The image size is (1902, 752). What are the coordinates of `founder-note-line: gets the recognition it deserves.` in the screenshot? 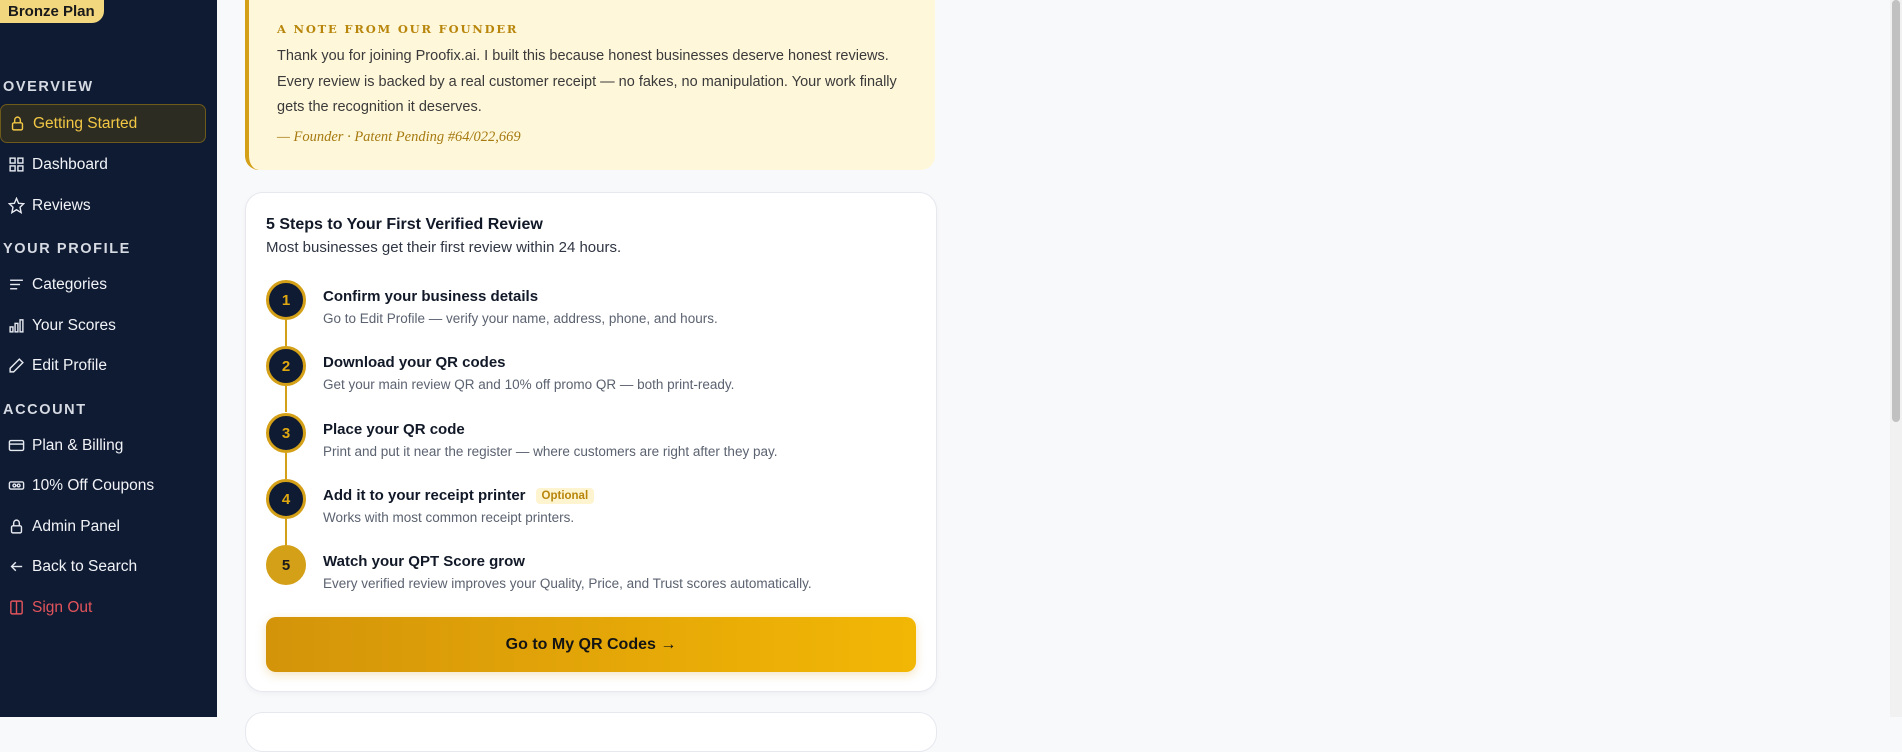 It's located at (379, 107).